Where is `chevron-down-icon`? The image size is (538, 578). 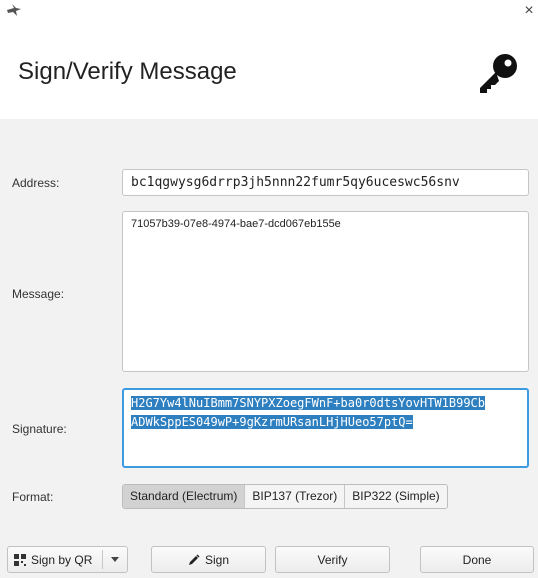 chevron-down-icon is located at coordinates (115, 559).